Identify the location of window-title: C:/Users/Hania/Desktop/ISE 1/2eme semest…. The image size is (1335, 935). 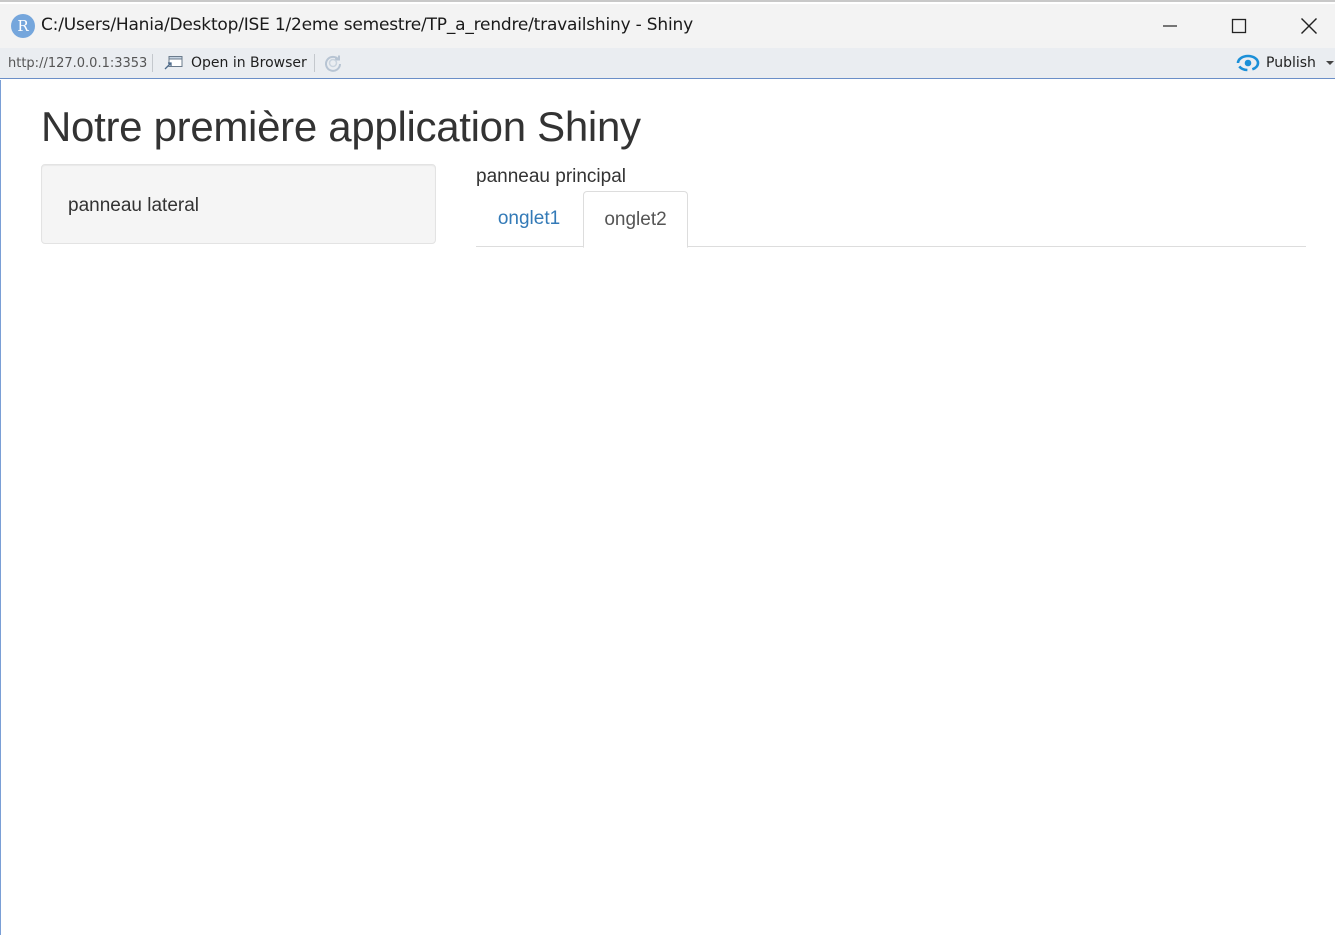
(367, 25).